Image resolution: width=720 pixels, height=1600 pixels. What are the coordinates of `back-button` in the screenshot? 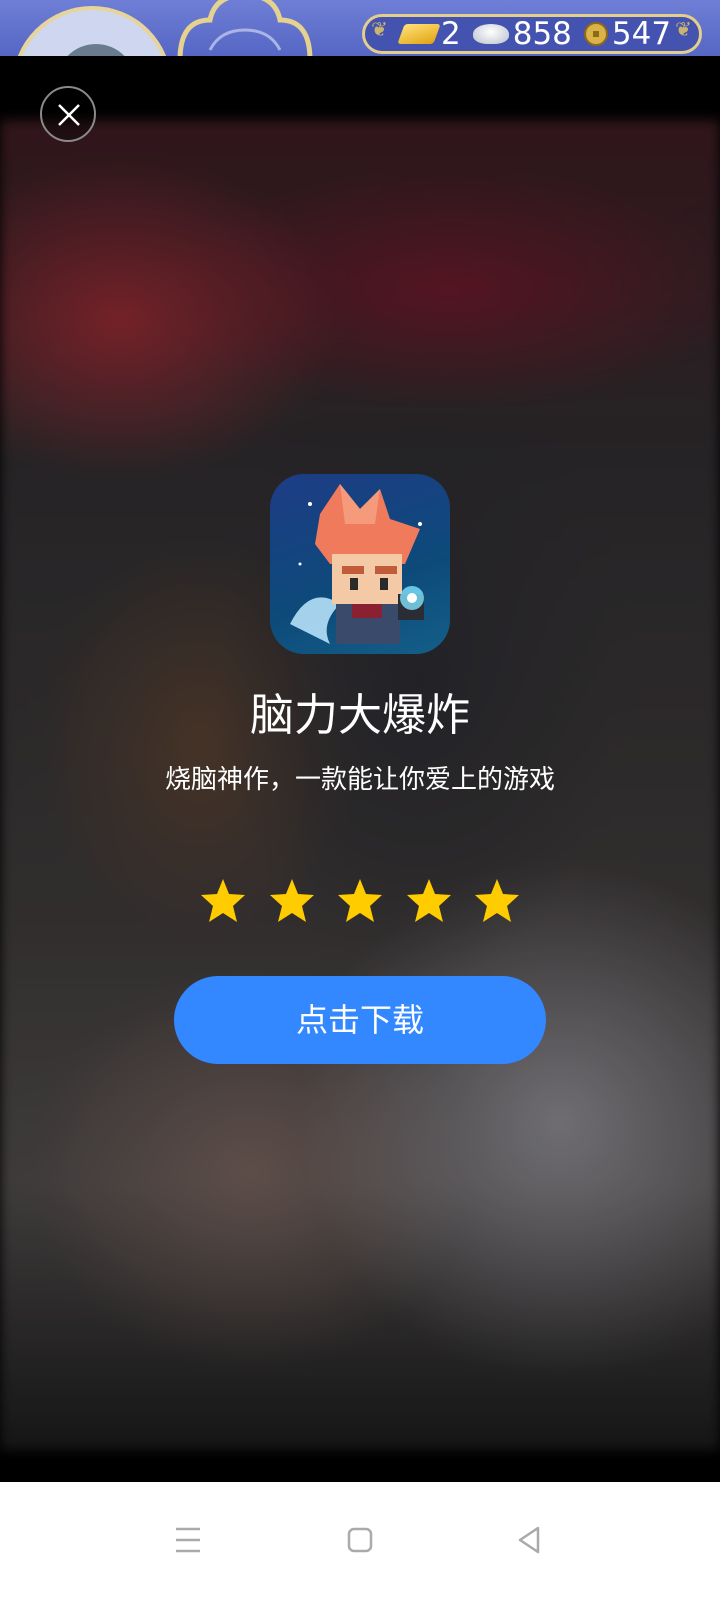 It's located at (530, 1540).